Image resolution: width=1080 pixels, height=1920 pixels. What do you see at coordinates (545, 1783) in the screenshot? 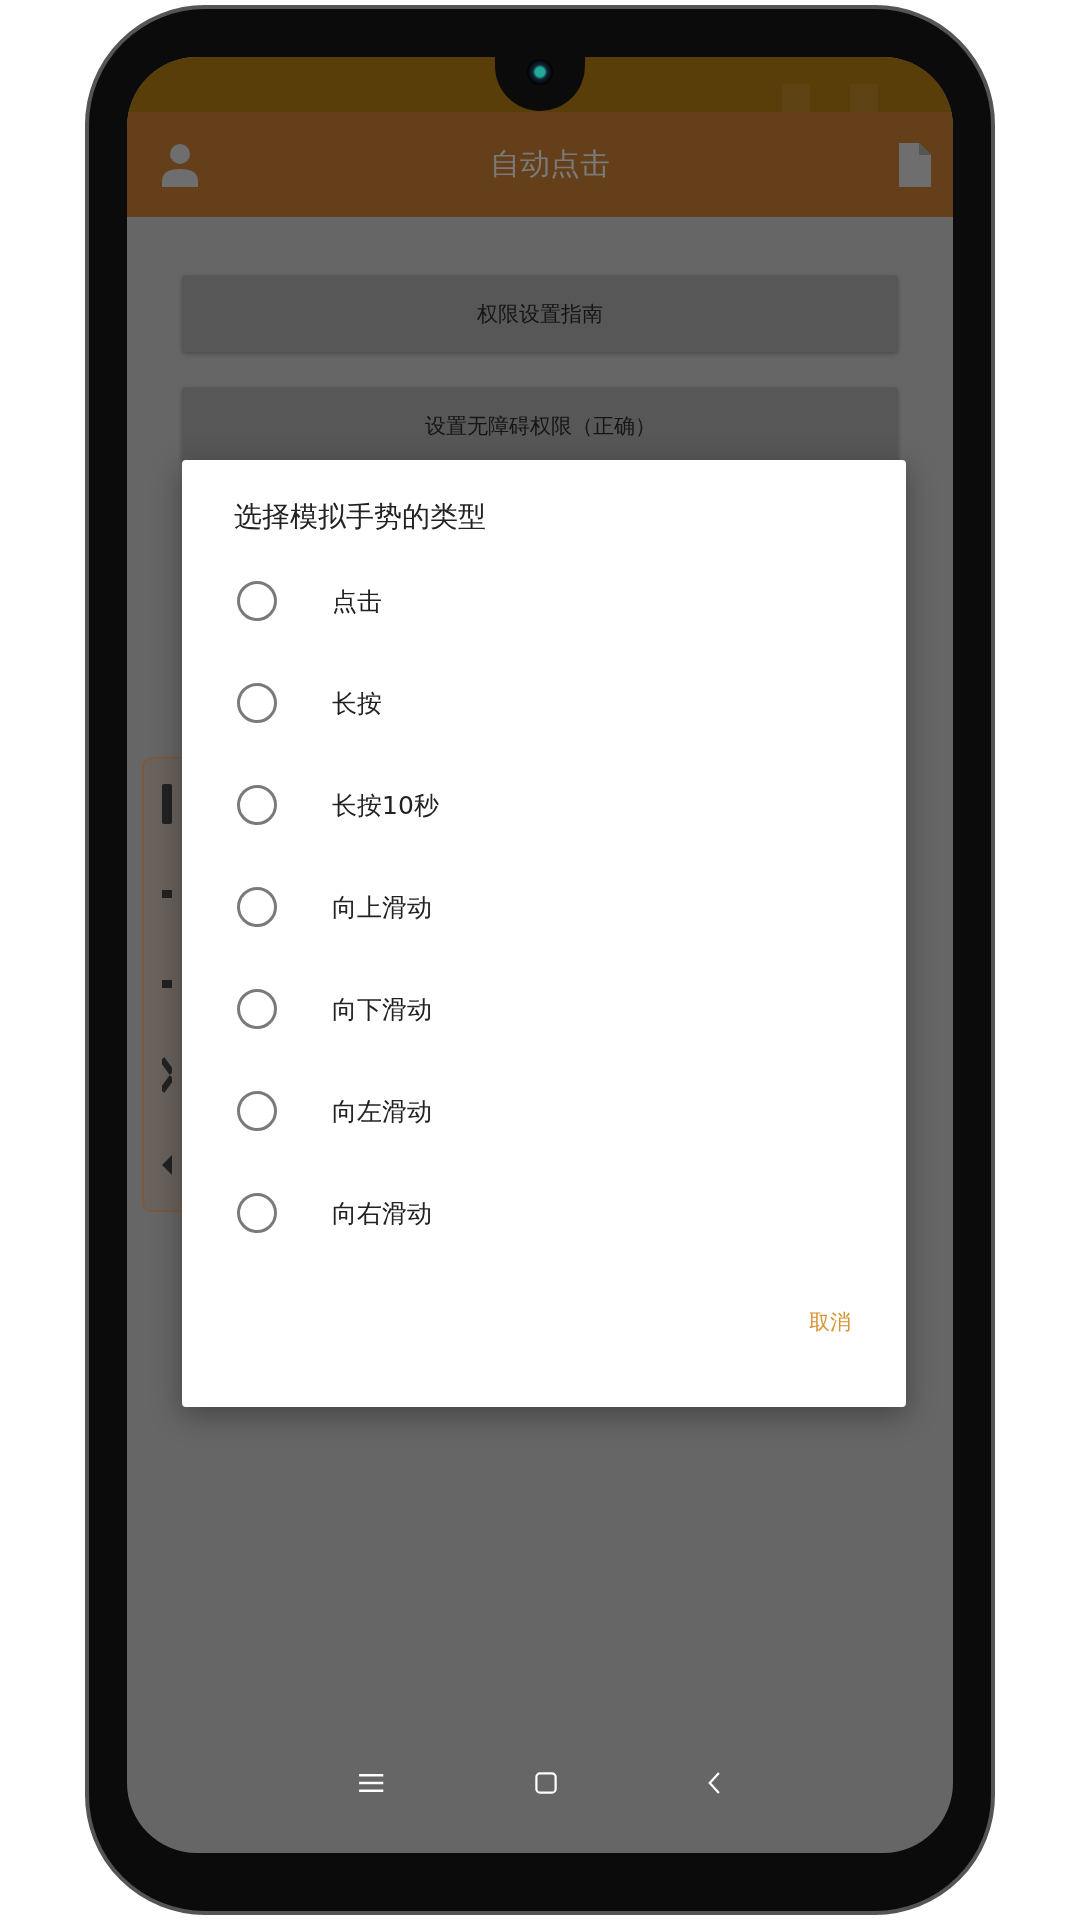
I see `home-icon` at bounding box center [545, 1783].